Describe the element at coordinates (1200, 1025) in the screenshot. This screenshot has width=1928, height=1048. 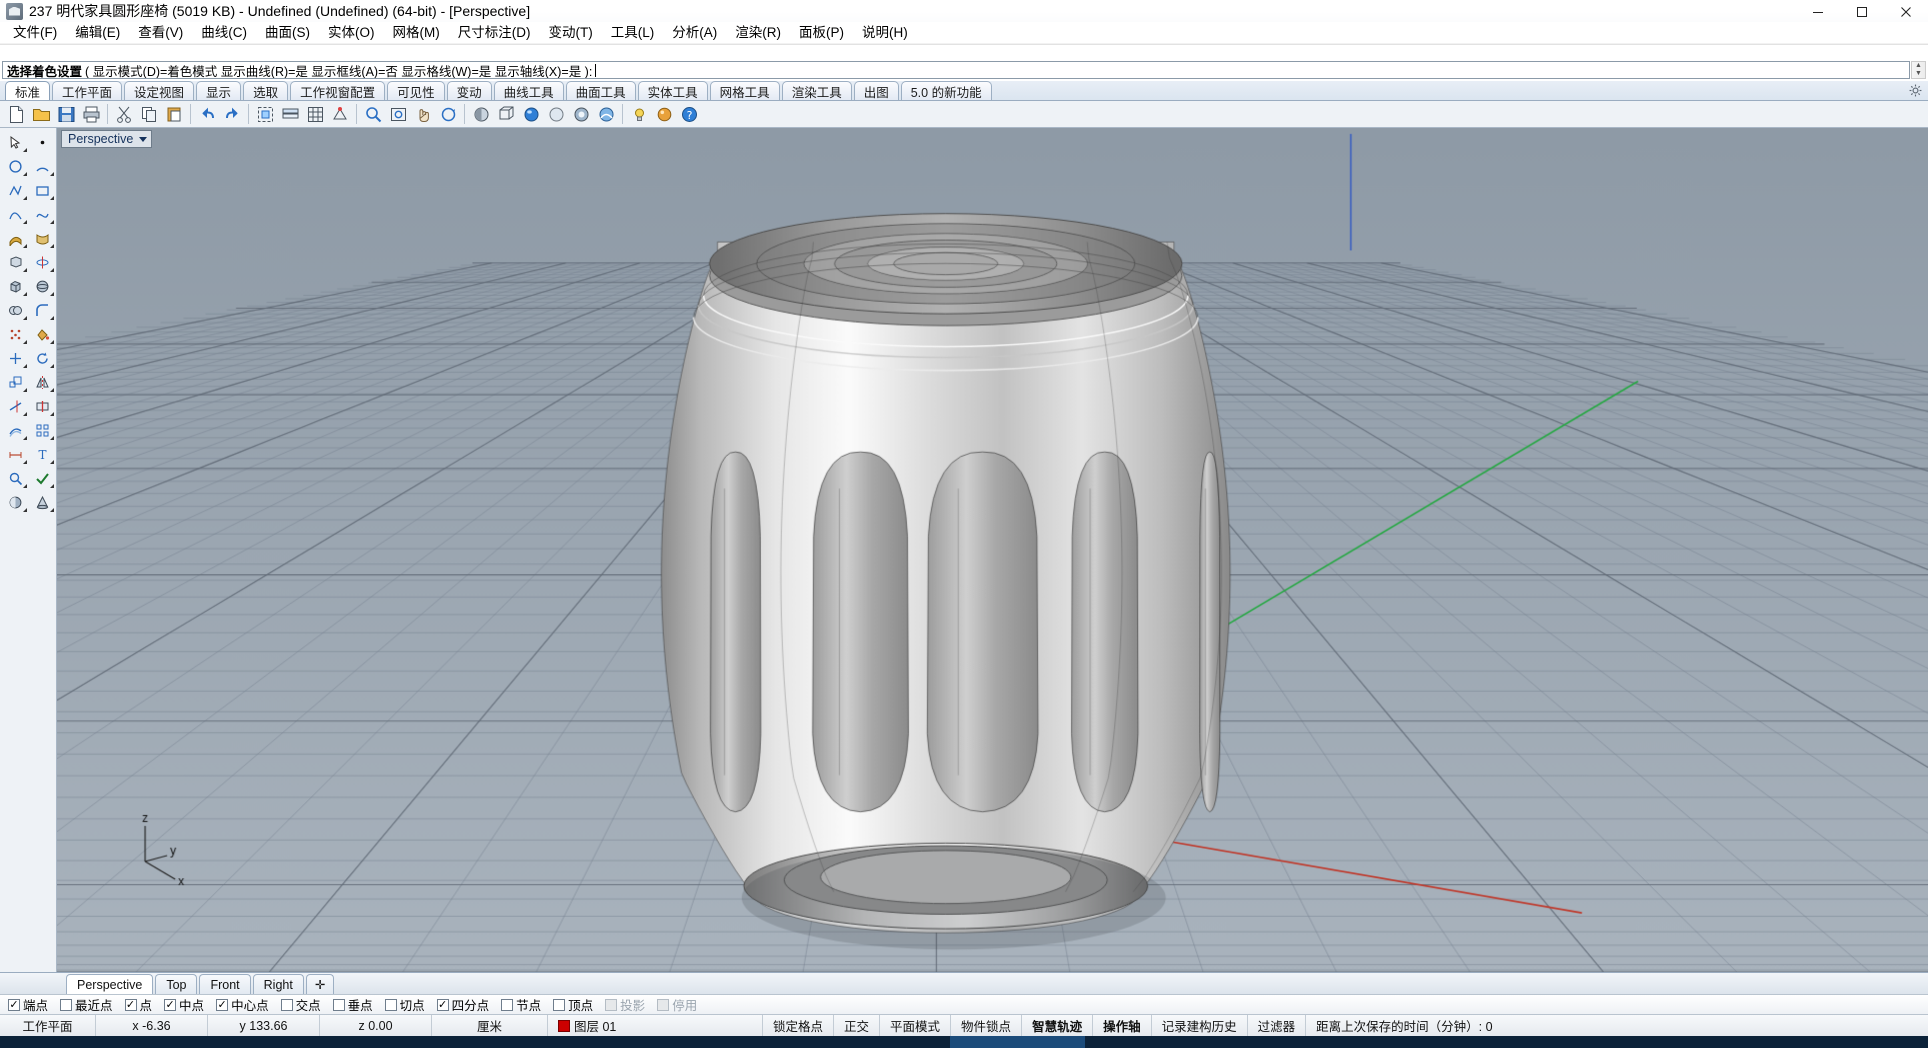
I see `toggle-record-history: 记录建构历史` at that location.